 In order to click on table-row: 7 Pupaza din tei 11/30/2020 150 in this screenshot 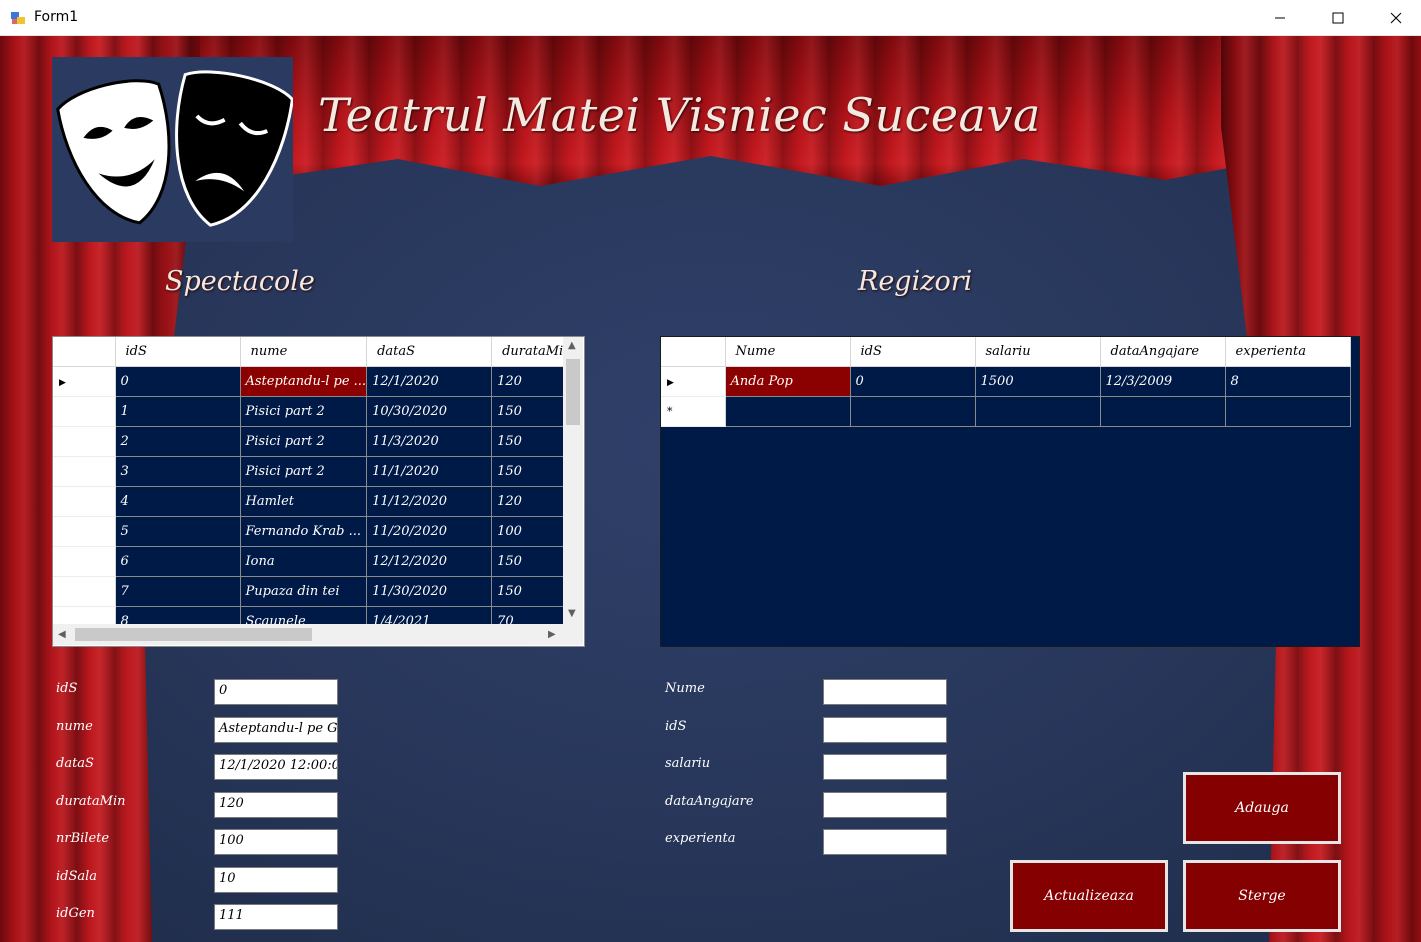, I will do `click(316, 591)`.